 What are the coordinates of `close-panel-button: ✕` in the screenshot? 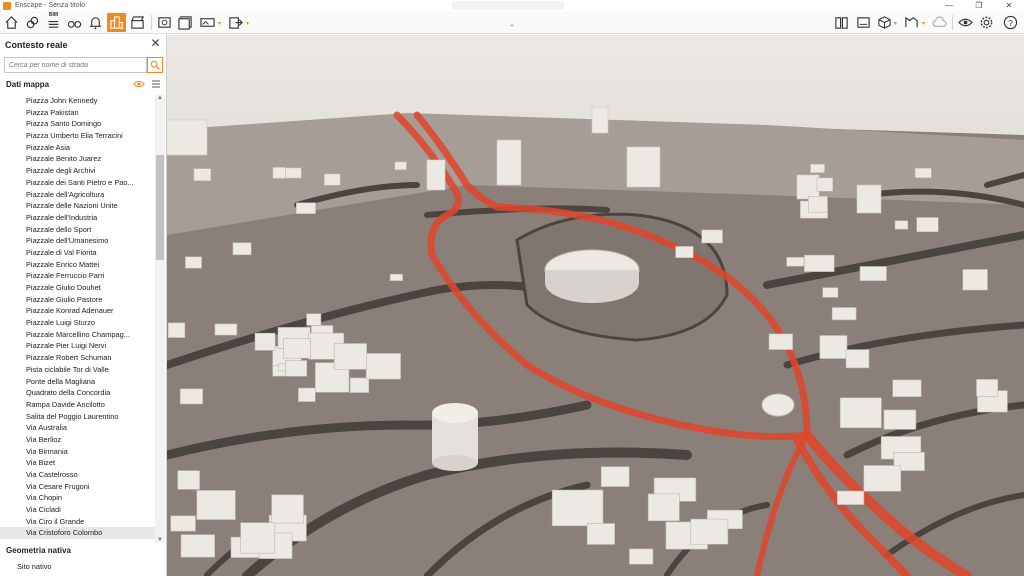 It's located at (155, 43).